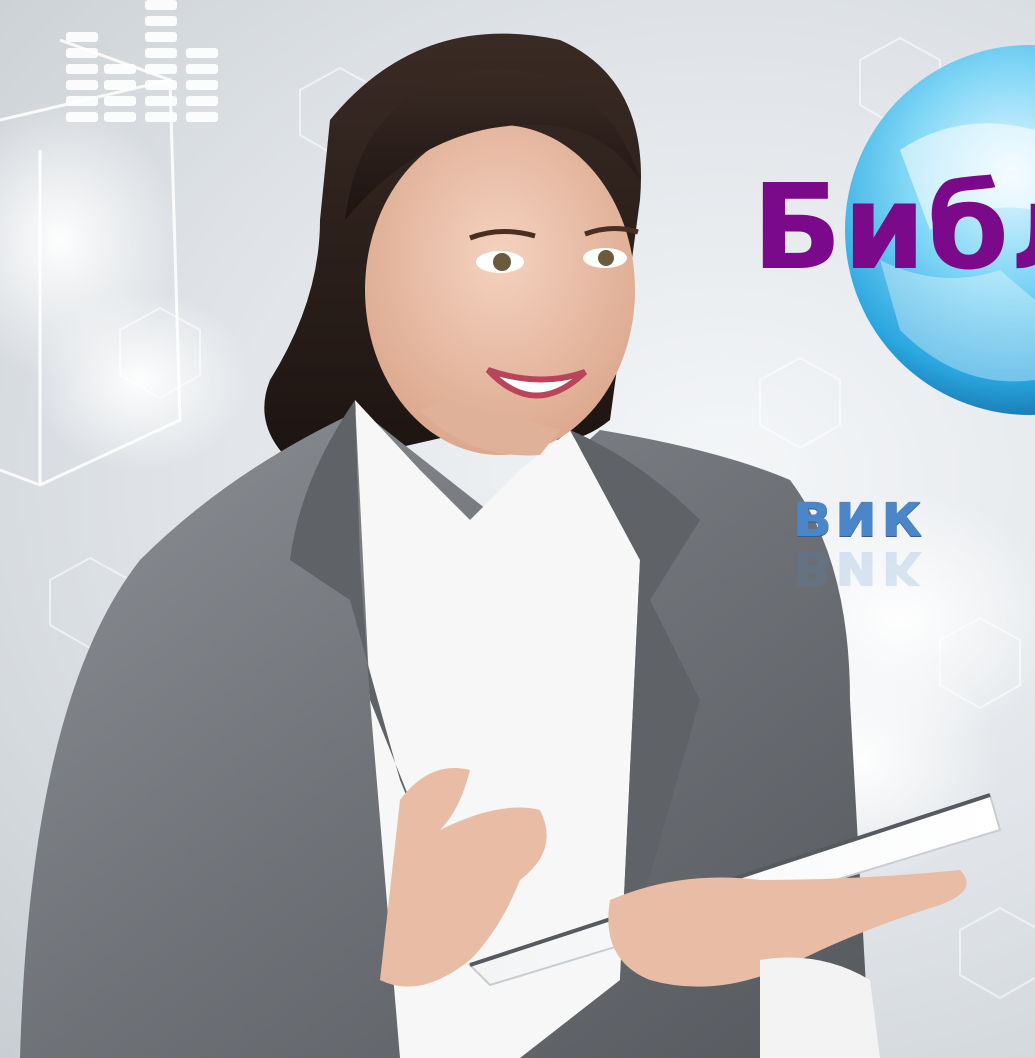  Describe the element at coordinates (142, 61) in the screenshot. I see `equalizer-bars` at that location.